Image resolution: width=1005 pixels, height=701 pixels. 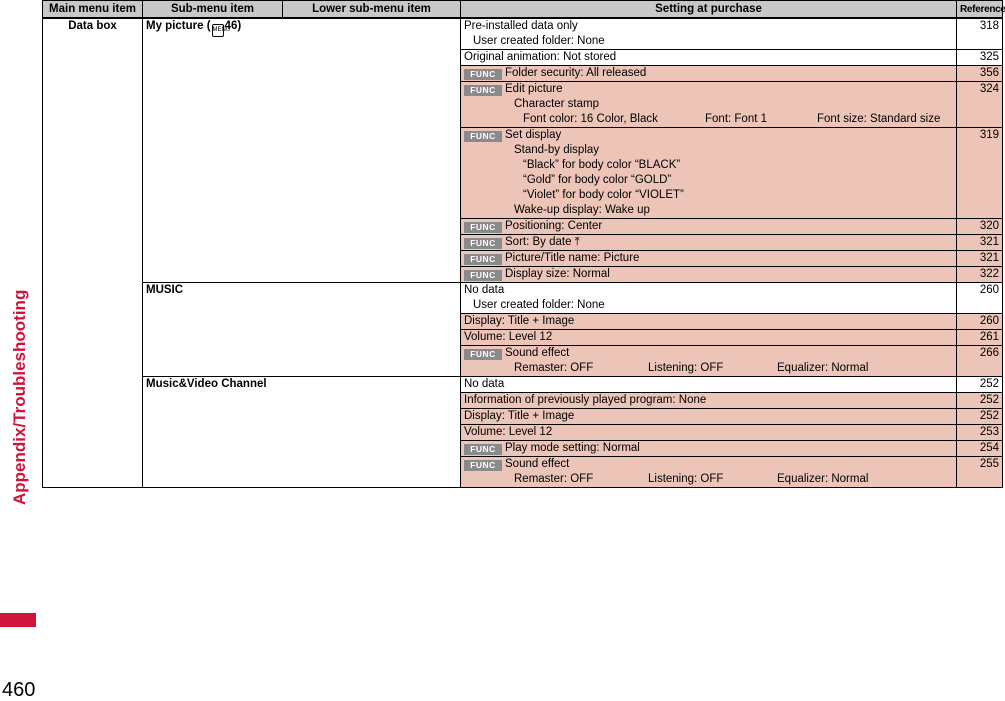 What do you see at coordinates (708, 73) in the screenshot?
I see `setting-cell: FUNC Folder security: All released` at bounding box center [708, 73].